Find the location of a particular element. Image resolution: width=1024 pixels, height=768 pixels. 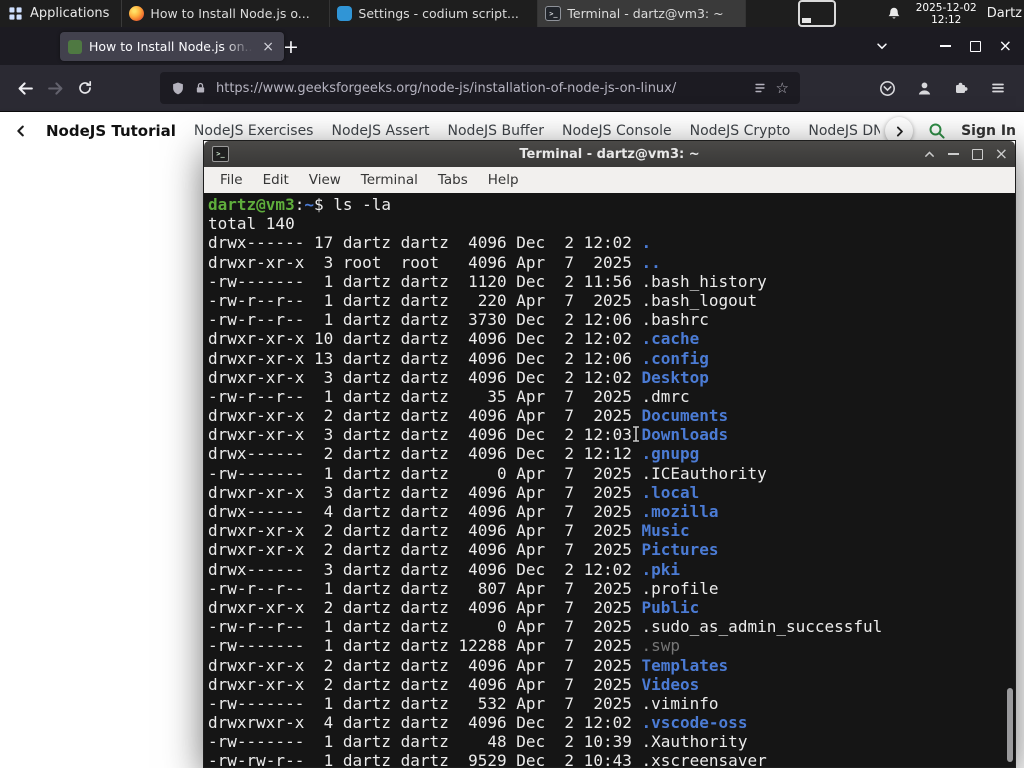

back-button is located at coordinates (25, 88).